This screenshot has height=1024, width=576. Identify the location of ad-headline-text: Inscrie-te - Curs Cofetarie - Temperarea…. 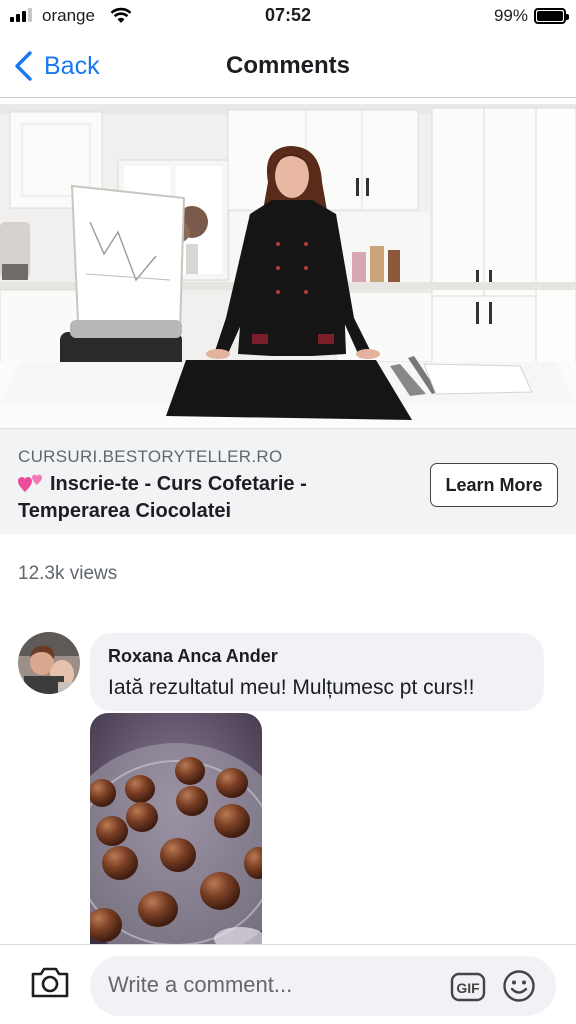
(162, 497).